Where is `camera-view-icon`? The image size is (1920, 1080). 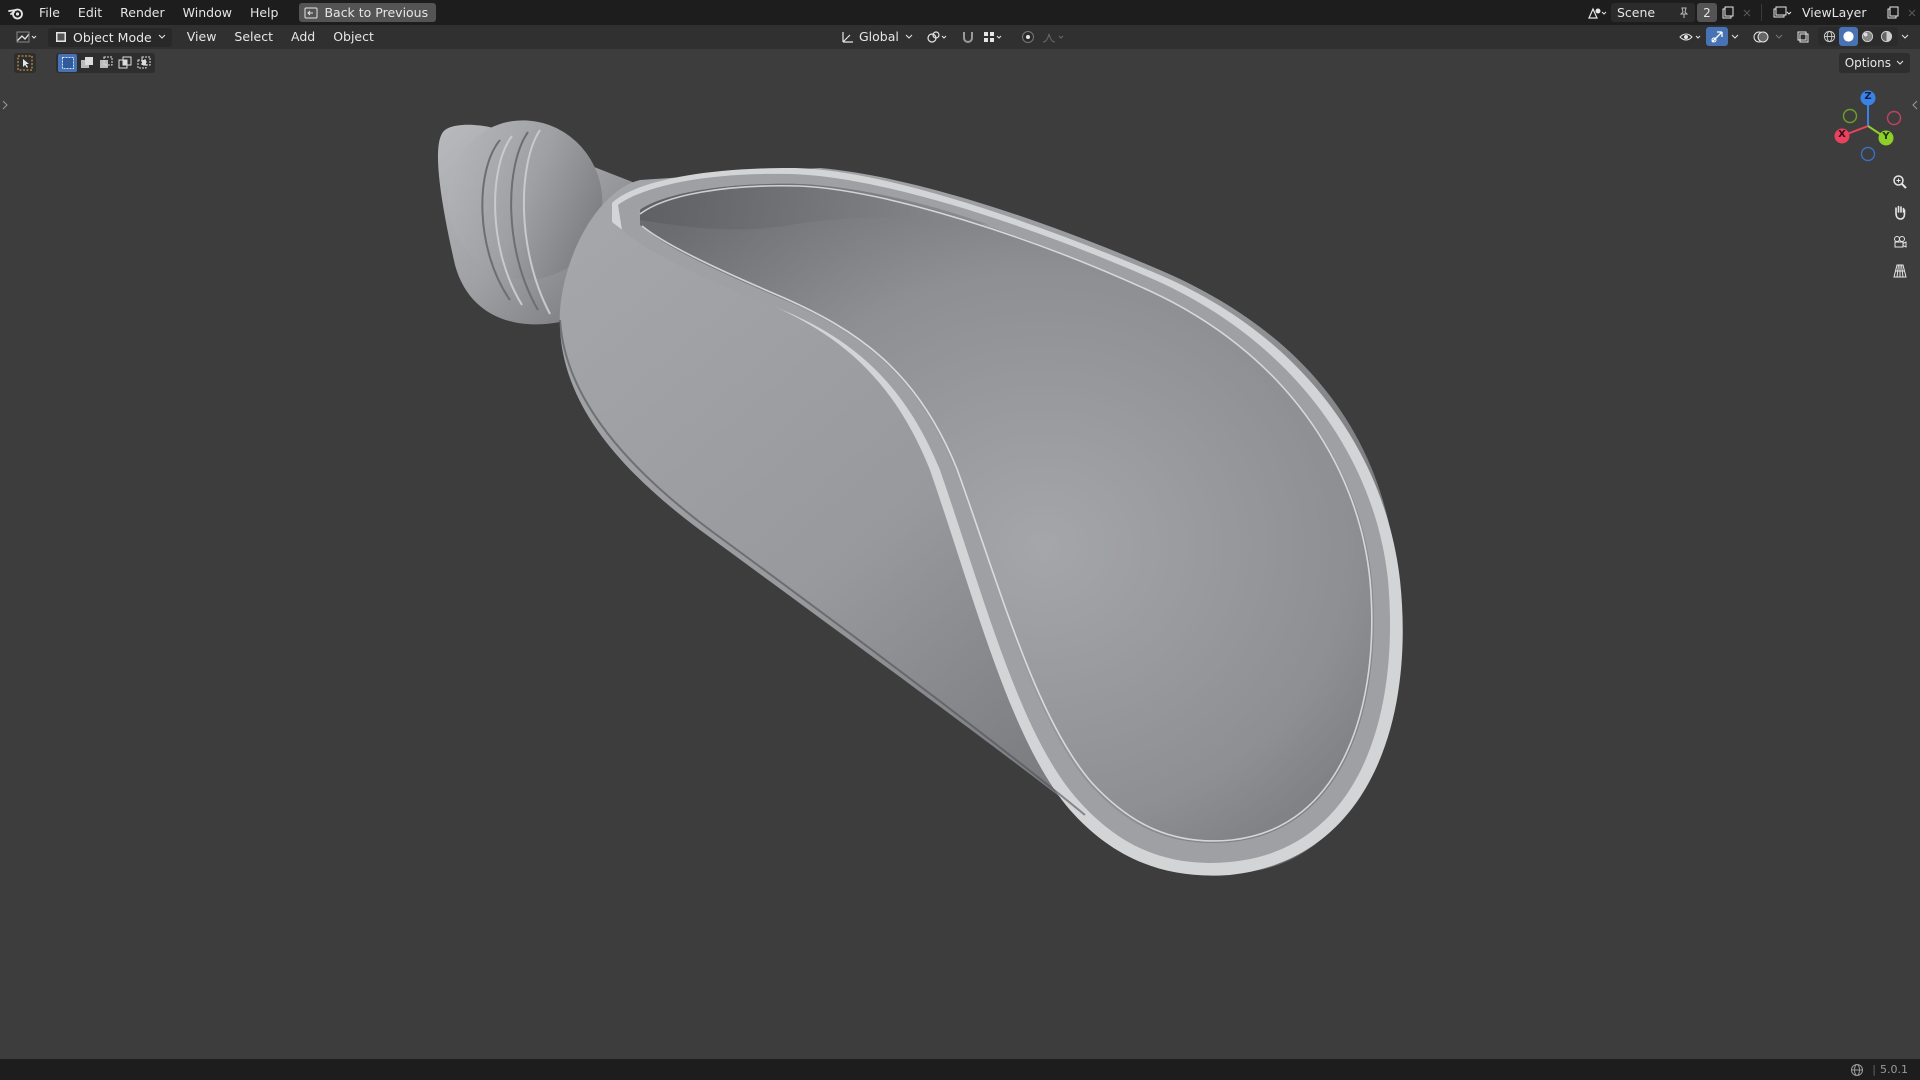 camera-view-icon is located at coordinates (1900, 242).